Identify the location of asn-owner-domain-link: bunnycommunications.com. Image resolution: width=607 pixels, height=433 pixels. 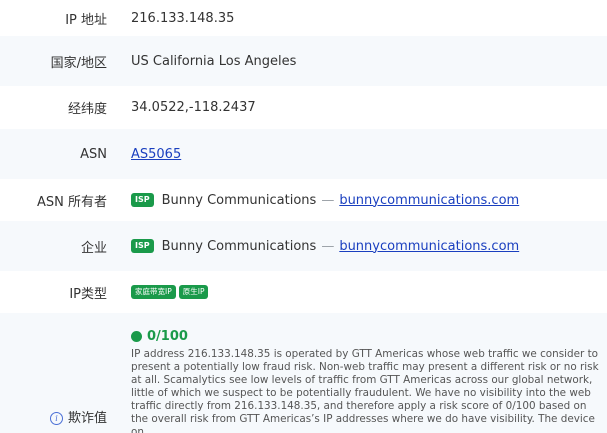
(429, 200).